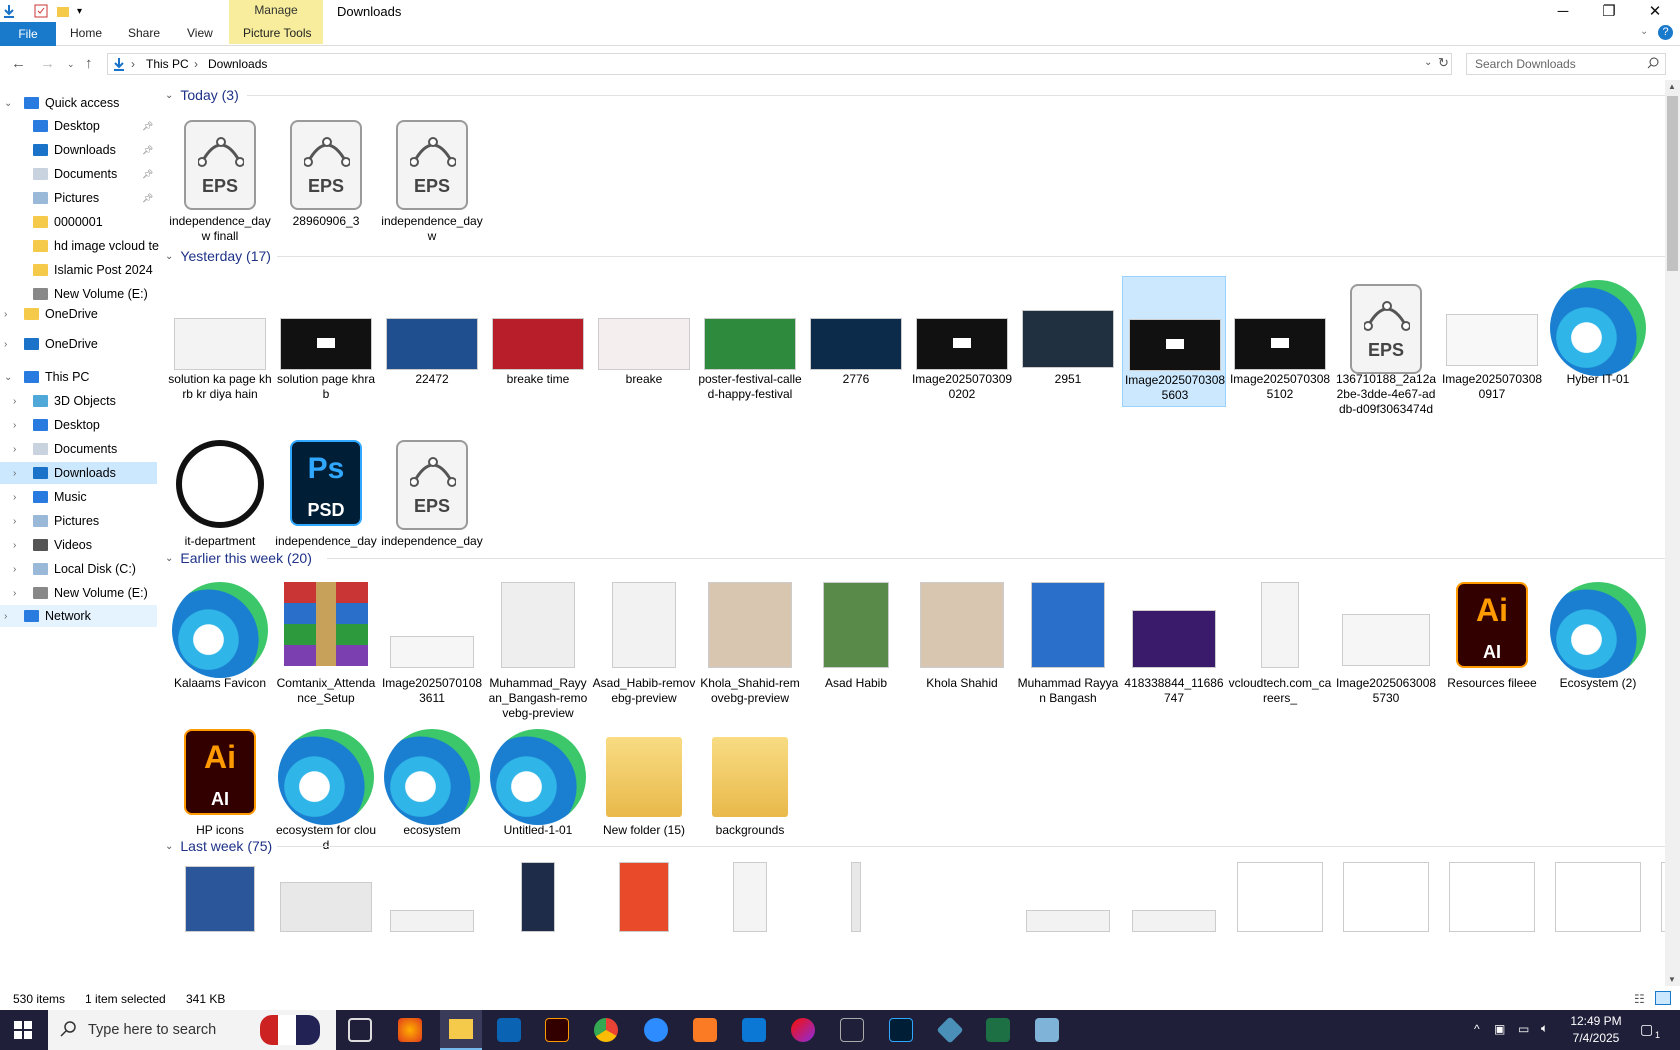 The image size is (1680, 1050). Describe the element at coordinates (326, 790) in the screenshot. I see `file-item: ecosystem for cloud` at that location.